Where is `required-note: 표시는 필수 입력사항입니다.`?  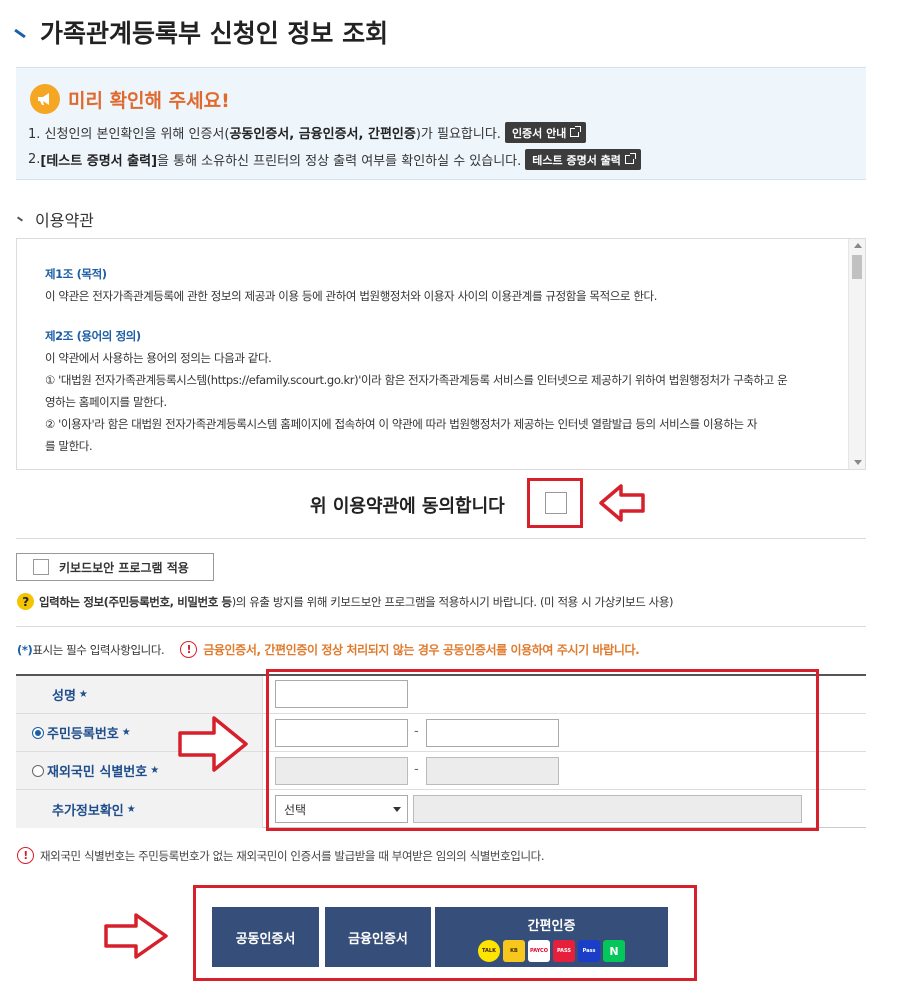
required-note: 표시는 필수 입력사항입니다. is located at coordinates (98, 649).